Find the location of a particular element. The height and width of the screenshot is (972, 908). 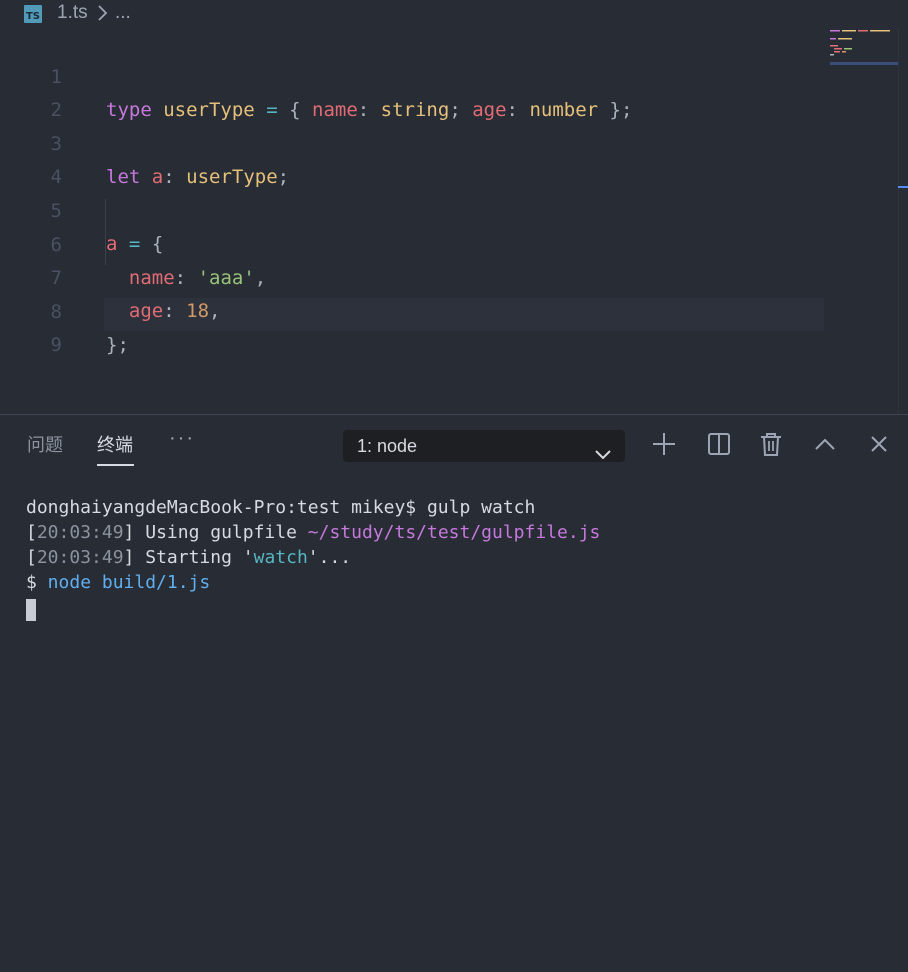

file-icon-text: TS is located at coordinates (33, 16).